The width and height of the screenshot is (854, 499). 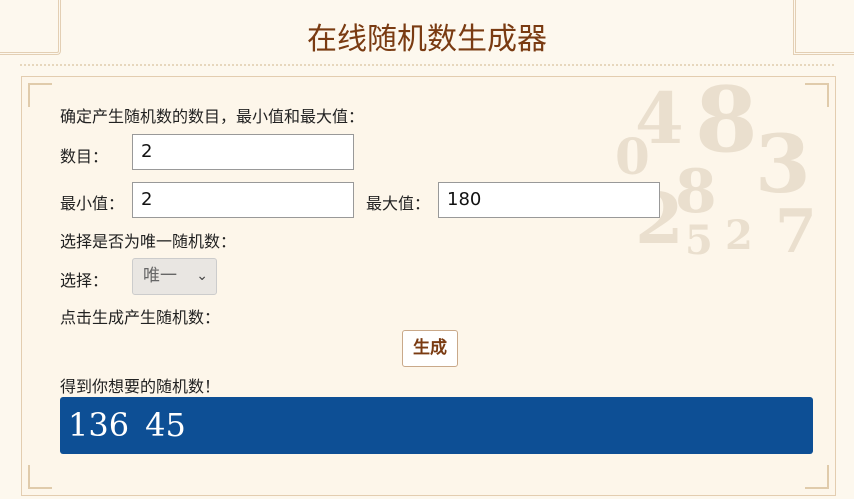 I want to click on min-input: 2, so click(x=243, y=200).